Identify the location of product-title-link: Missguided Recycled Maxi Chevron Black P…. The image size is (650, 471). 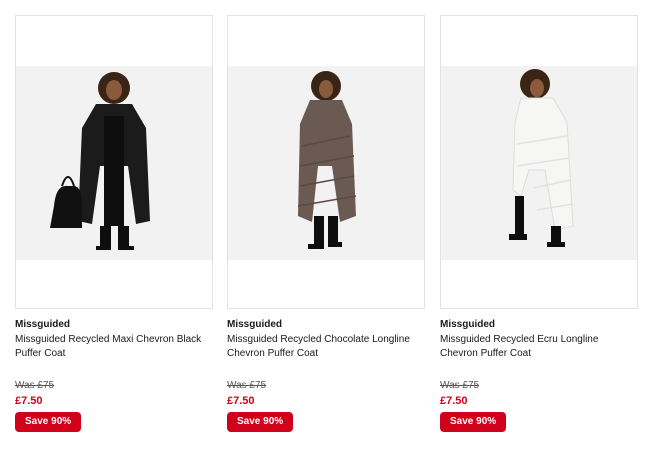
(110, 354).